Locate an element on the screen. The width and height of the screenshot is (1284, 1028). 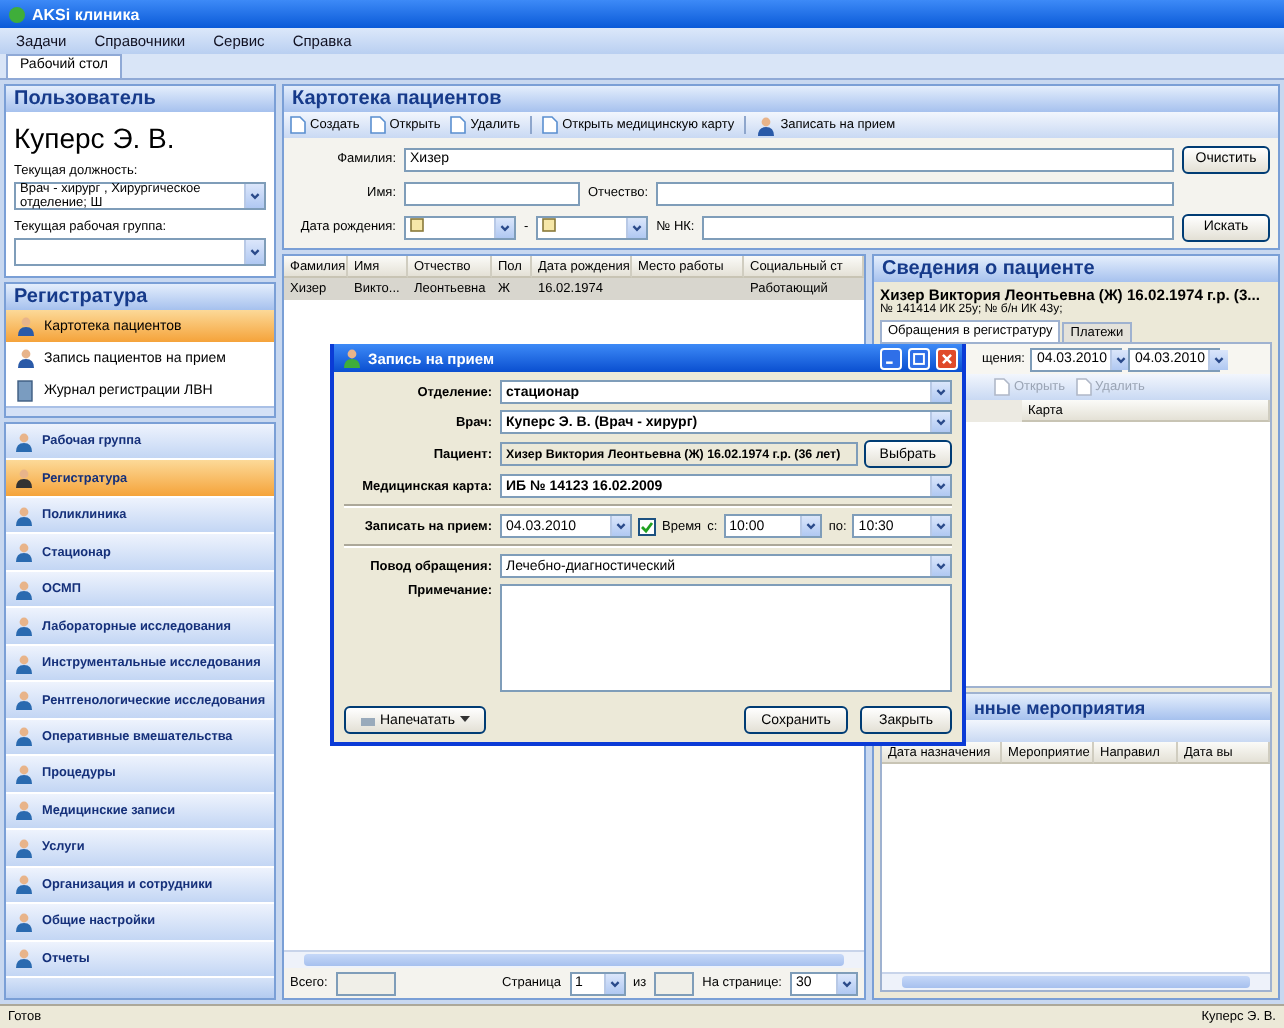
maximize-icon is located at coordinates (919, 358).